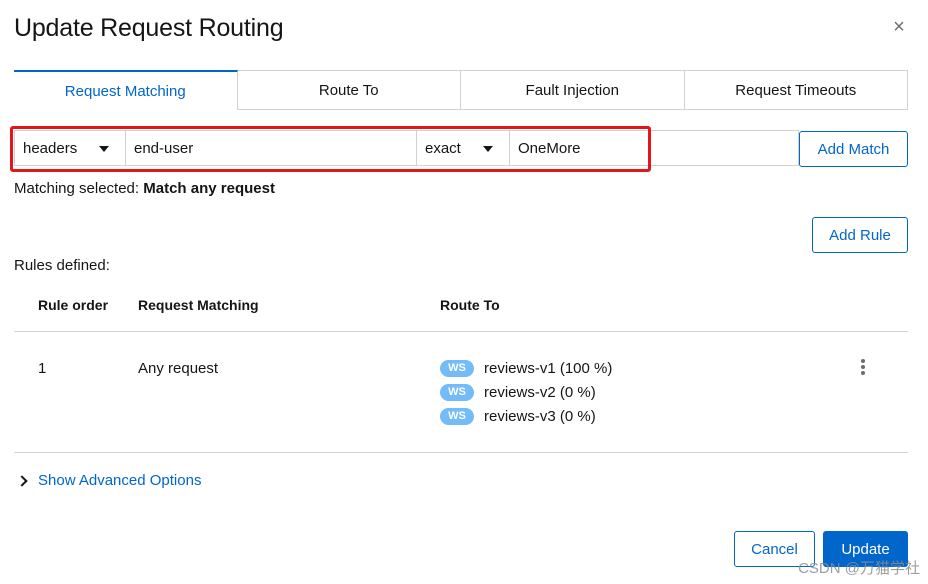 The height and width of the screenshot is (584, 928). Describe the element at coordinates (126, 90) in the screenshot. I see `tab-request-matching: Request Matching` at that location.